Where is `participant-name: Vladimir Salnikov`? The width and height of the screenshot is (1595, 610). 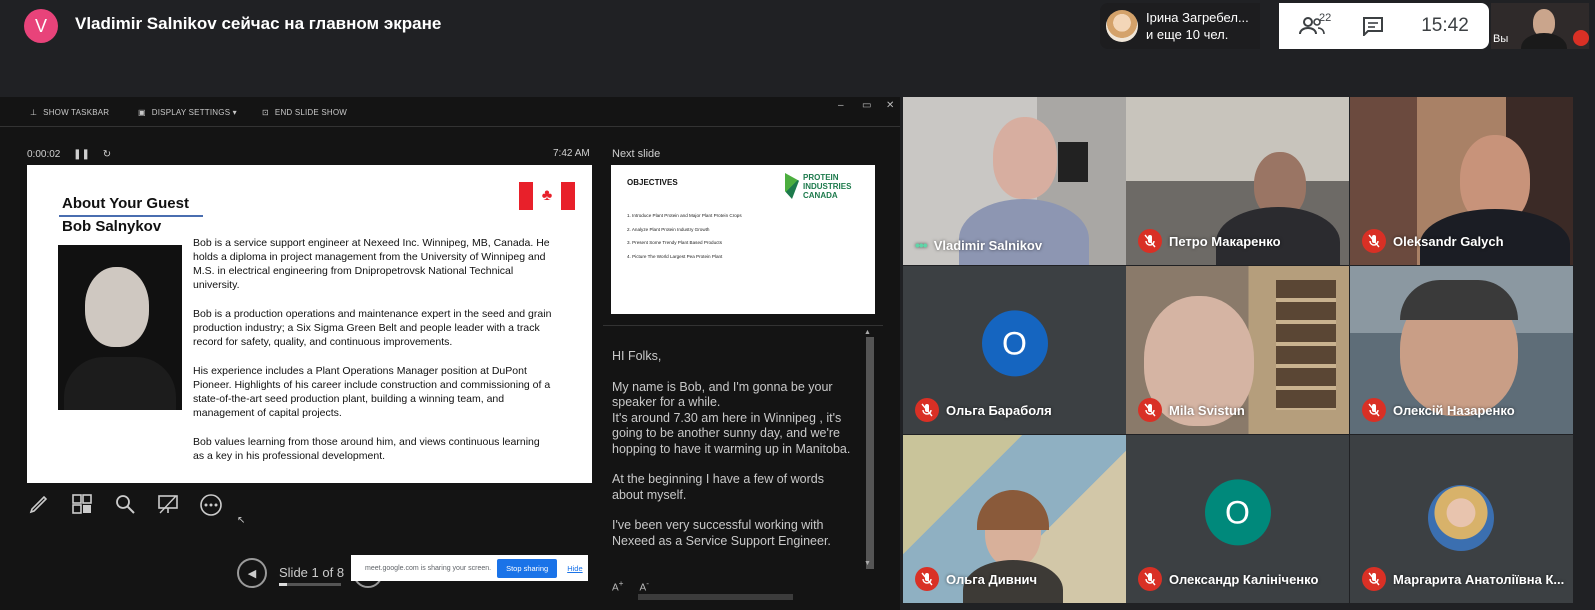
participant-name: Vladimir Salnikov is located at coordinates (988, 245).